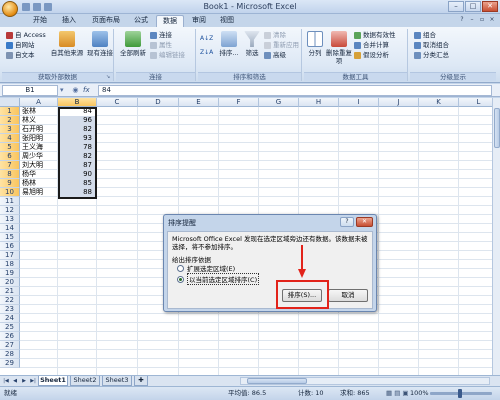 The width and height of the screenshot is (500, 400). Describe the element at coordinates (10, 354) in the screenshot. I see `row-header: 28` at that location.